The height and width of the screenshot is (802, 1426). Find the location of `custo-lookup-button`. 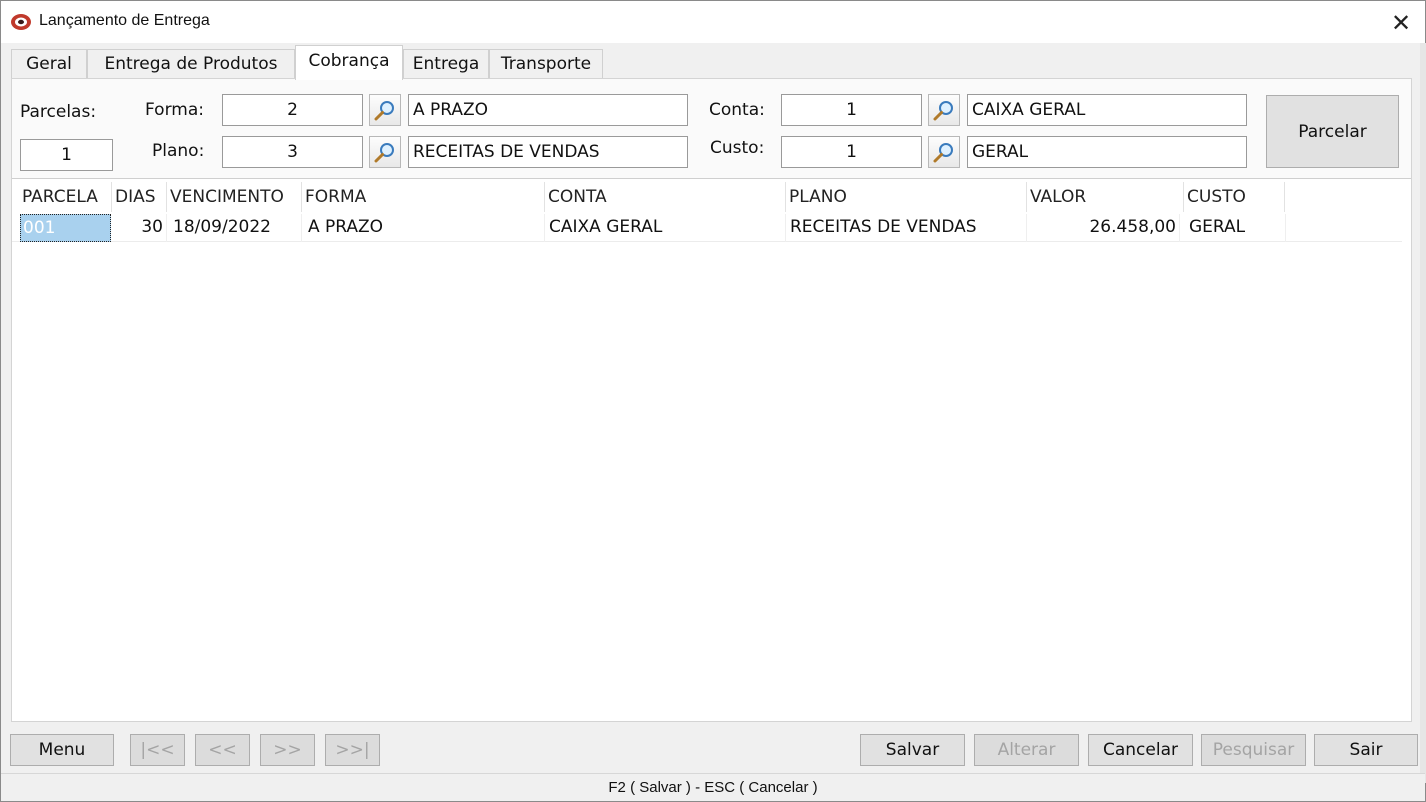

custo-lookup-button is located at coordinates (944, 152).